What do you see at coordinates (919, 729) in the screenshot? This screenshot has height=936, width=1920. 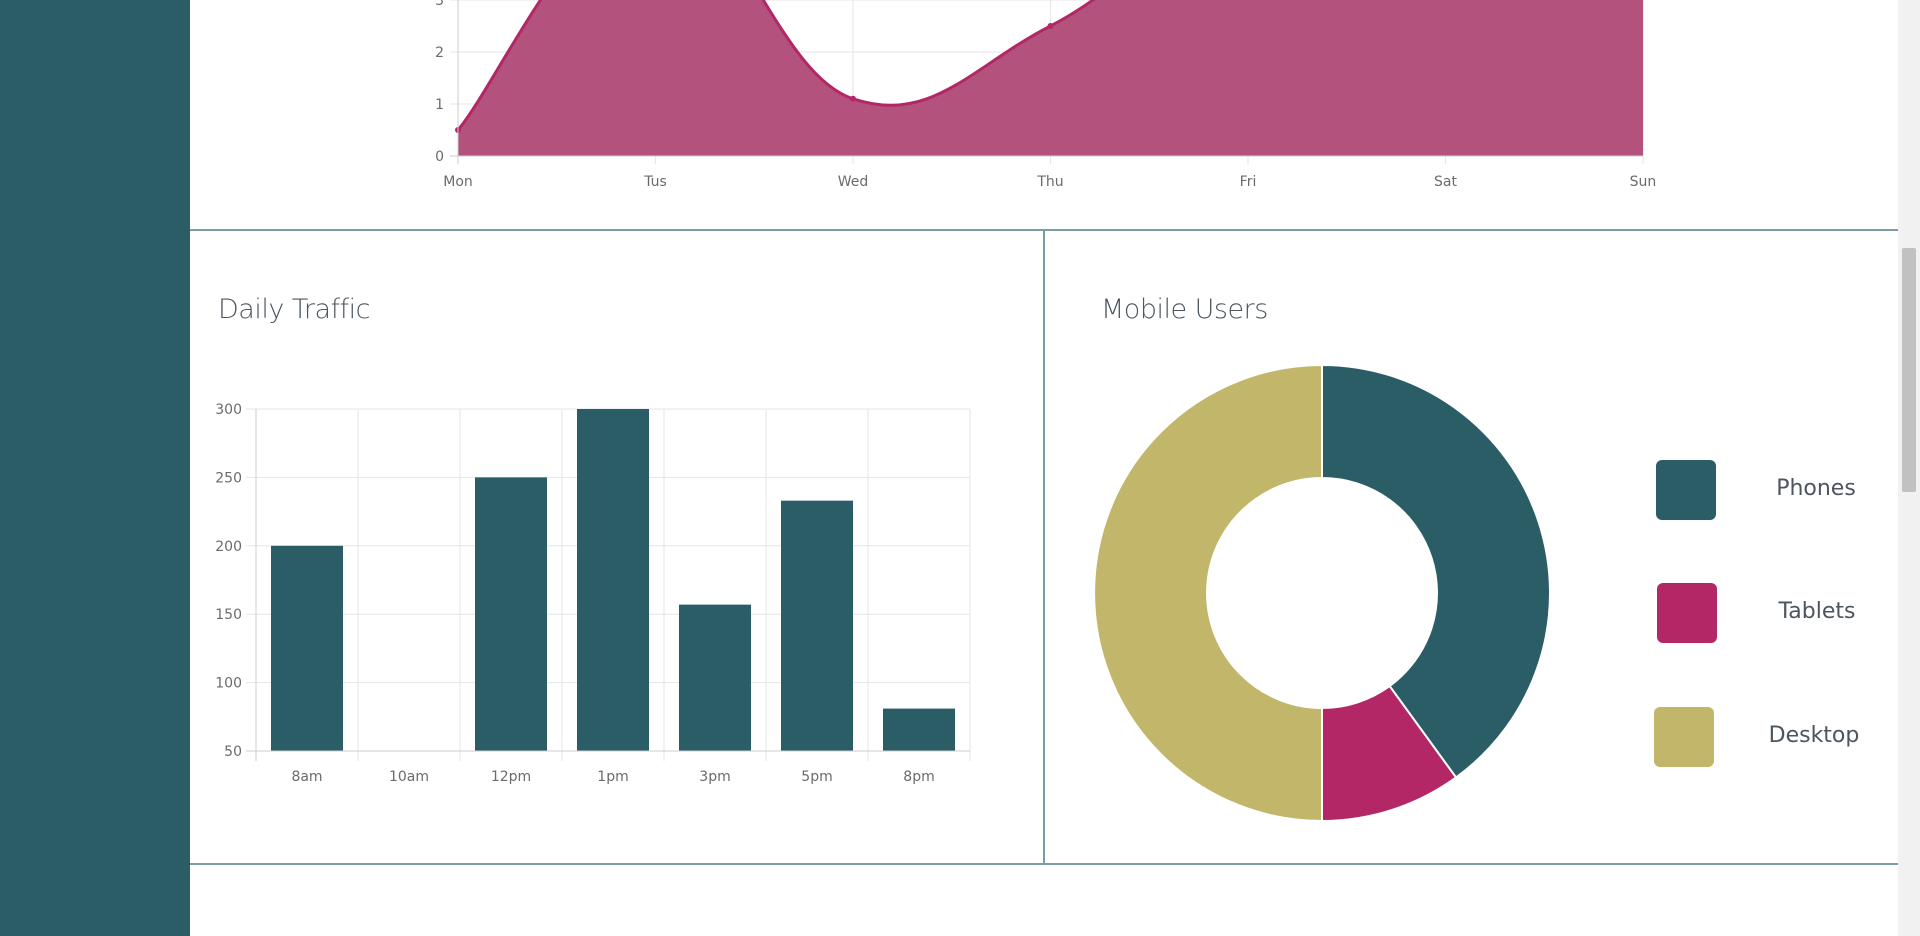 I see `bar-8pm` at bounding box center [919, 729].